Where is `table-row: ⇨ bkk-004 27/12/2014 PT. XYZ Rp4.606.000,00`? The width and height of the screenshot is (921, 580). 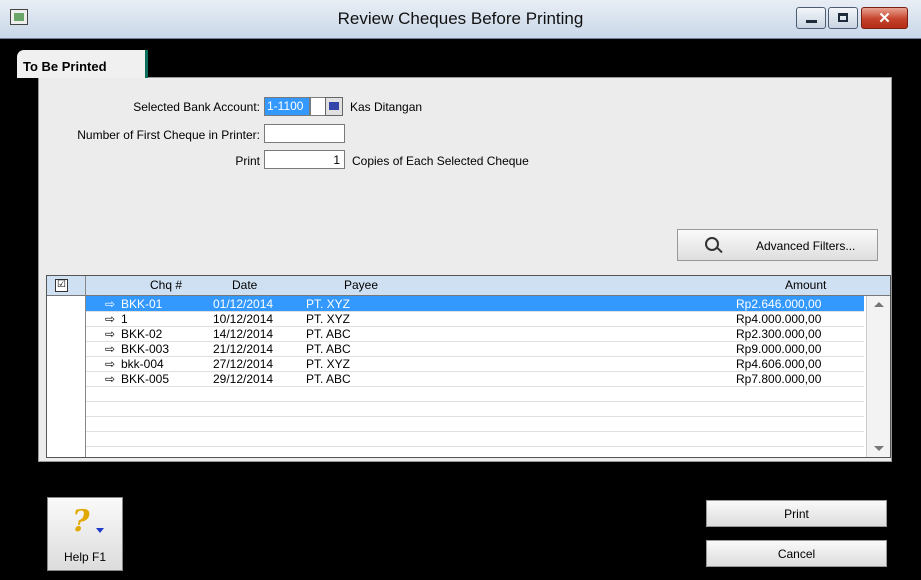
table-row: ⇨ bkk-004 27/12/2014 PT. XYZ Rp4.606.000,00 is located at coordinates (475, 364).